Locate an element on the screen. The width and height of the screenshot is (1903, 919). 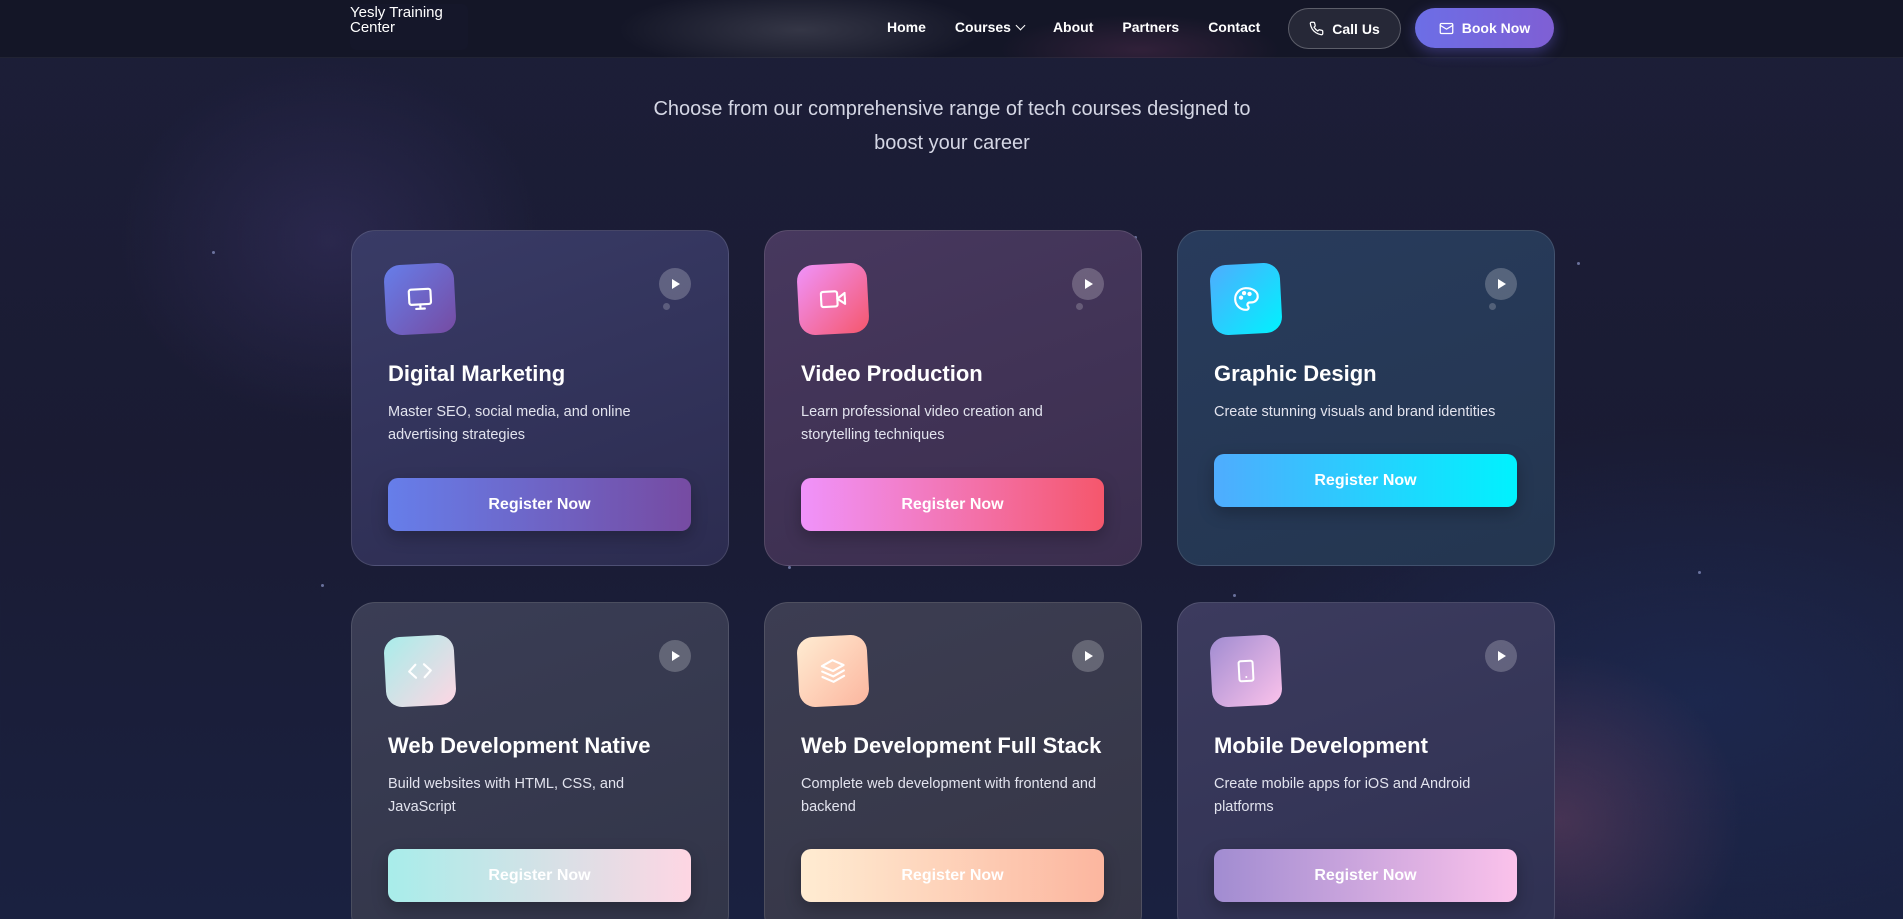
palette-icon is located at coordinates (1246, 299).